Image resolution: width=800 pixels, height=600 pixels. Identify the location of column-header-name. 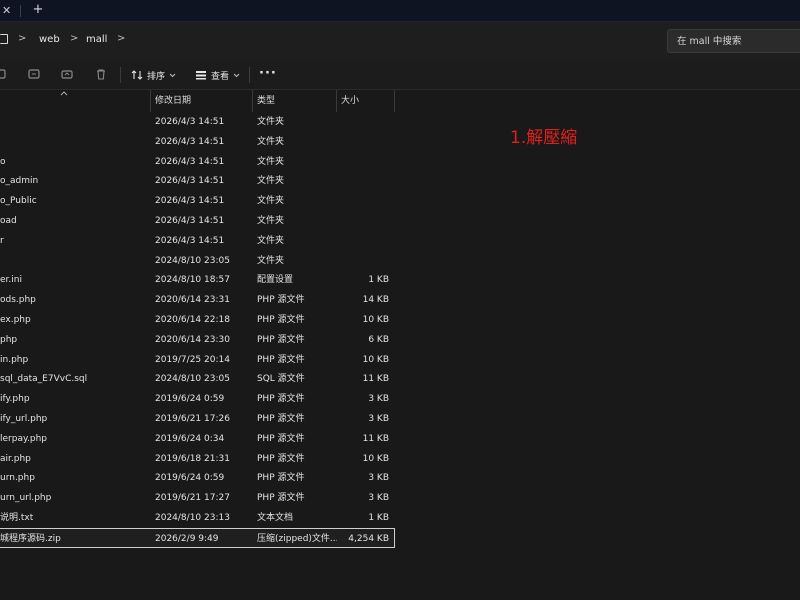
(75, 101).